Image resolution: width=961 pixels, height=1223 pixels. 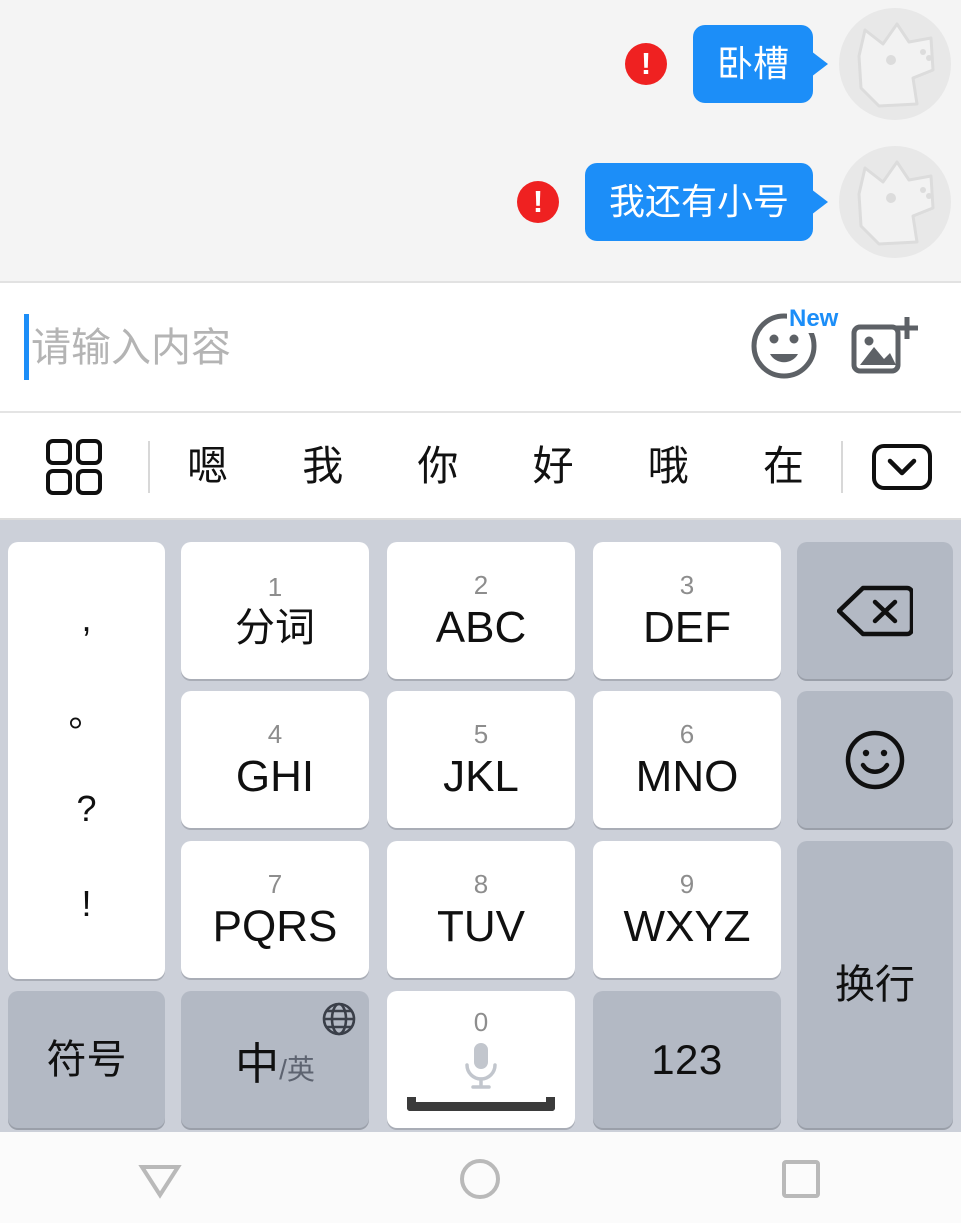 What do you see at coordinates (884, 345) in the screenshot?
I see `add-image-icon` at bounding box center [884, 345].